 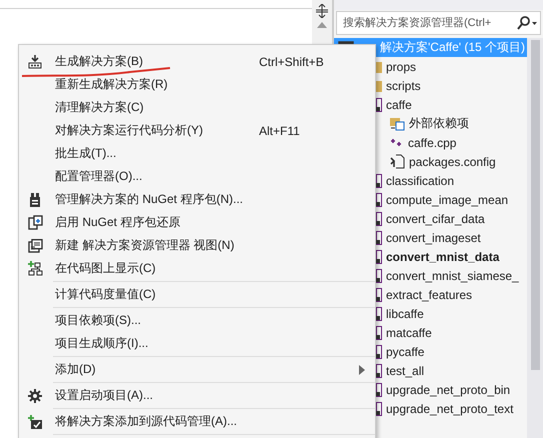 What do you see at coordinates (535, 205) in the screenshot?
I see `scrollbar-thumb` at bounding box center [535, 205].